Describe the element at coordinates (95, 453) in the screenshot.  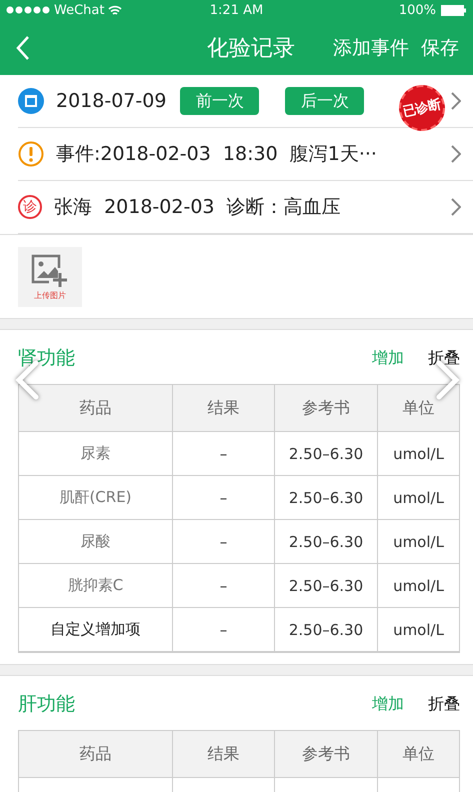
I see `table-cell: 尿素` at that location.